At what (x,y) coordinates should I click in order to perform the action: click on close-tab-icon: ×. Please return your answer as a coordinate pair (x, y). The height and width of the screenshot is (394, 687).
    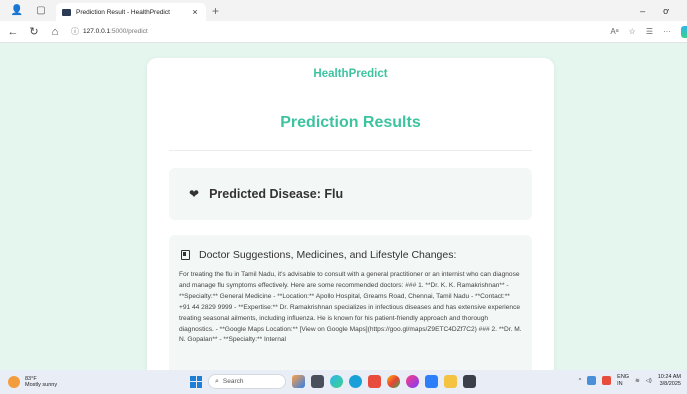
    Looking at the image, I should click on (195, 12).